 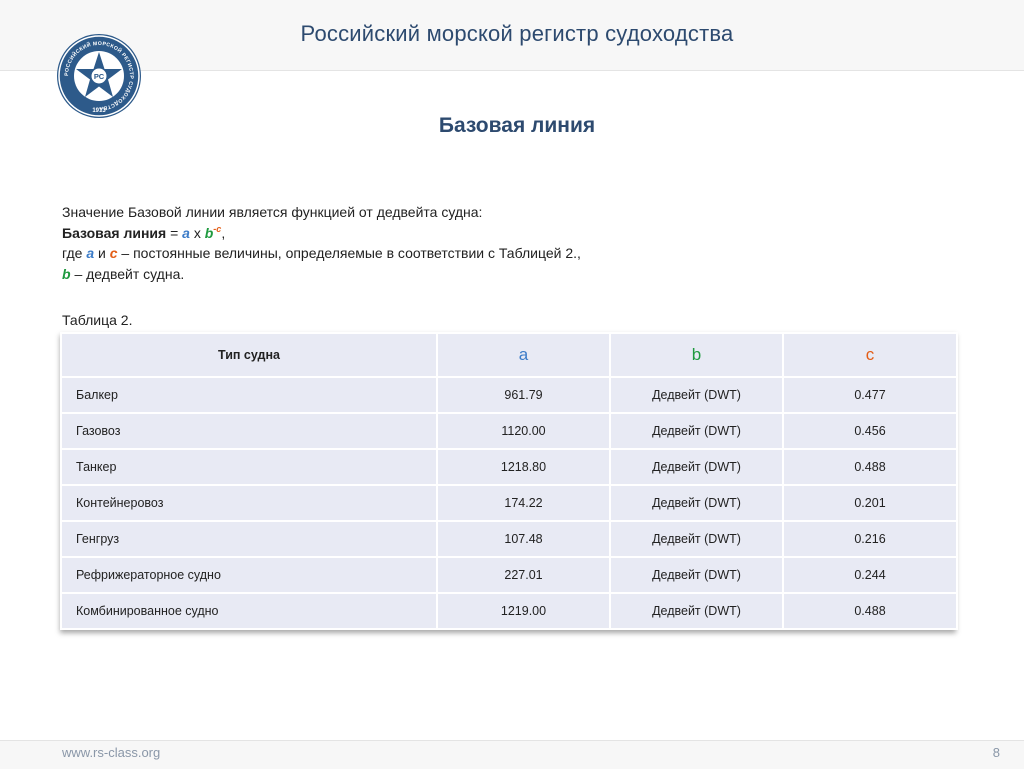 What do you see at coordinates (523, 395) in the screenshot?
I see `cell-a: 961.79` at bounding box center [523, 395].